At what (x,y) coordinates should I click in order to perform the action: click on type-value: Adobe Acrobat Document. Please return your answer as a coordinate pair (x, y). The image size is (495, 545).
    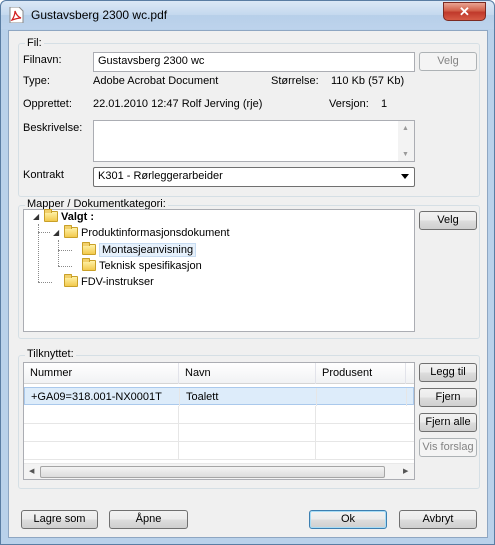
    Looking at the image, I should click on (156, 81).